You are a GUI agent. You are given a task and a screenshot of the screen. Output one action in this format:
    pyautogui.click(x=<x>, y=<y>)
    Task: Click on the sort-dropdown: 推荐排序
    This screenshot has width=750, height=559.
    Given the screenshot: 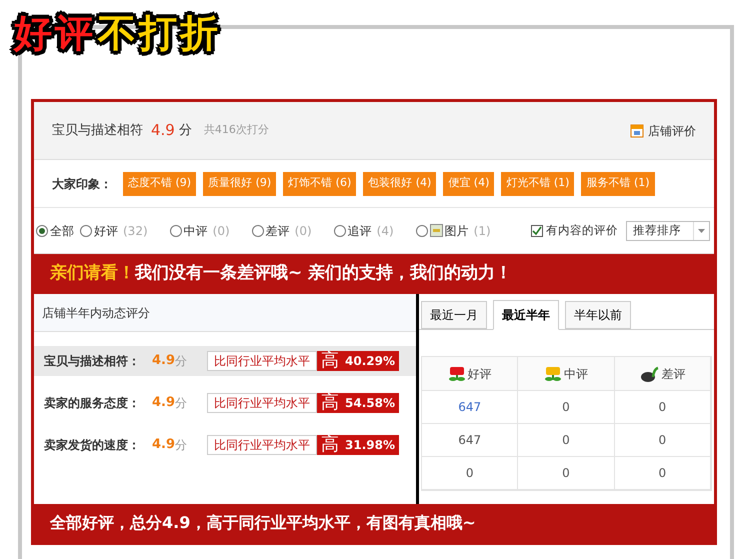 What is the action you would take?
    pyautogui.click(x=668, y=230)
    